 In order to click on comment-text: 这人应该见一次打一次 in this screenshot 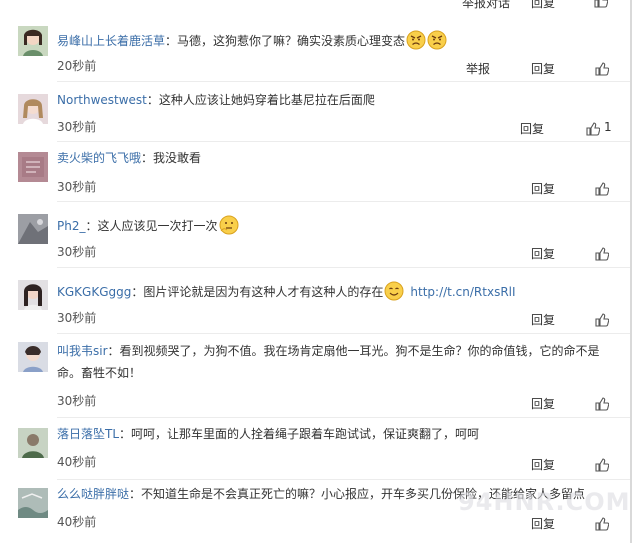, I will do `click(157, 226)`.